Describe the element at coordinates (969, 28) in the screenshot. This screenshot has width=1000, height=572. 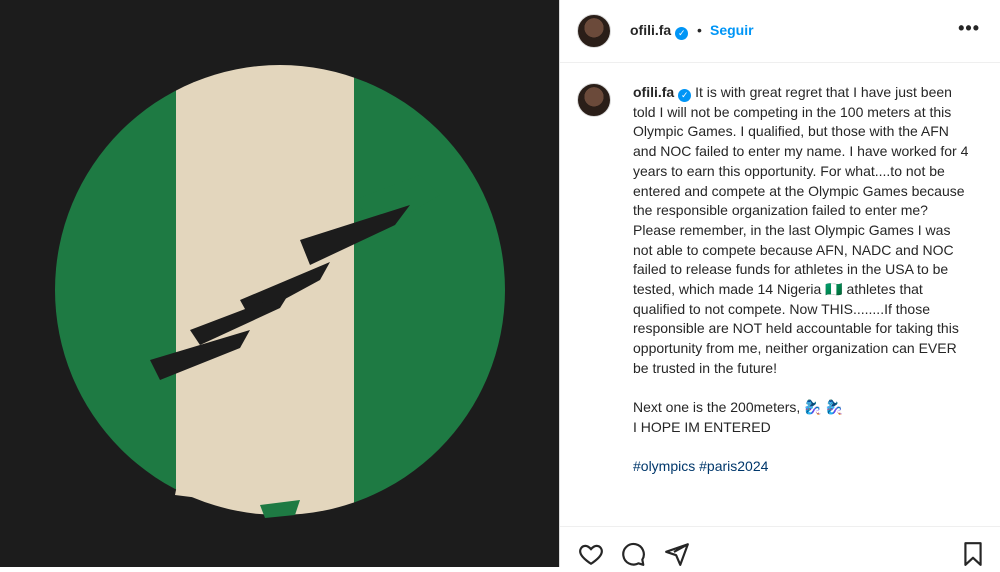
I see `more-options-button: •••` at that location.